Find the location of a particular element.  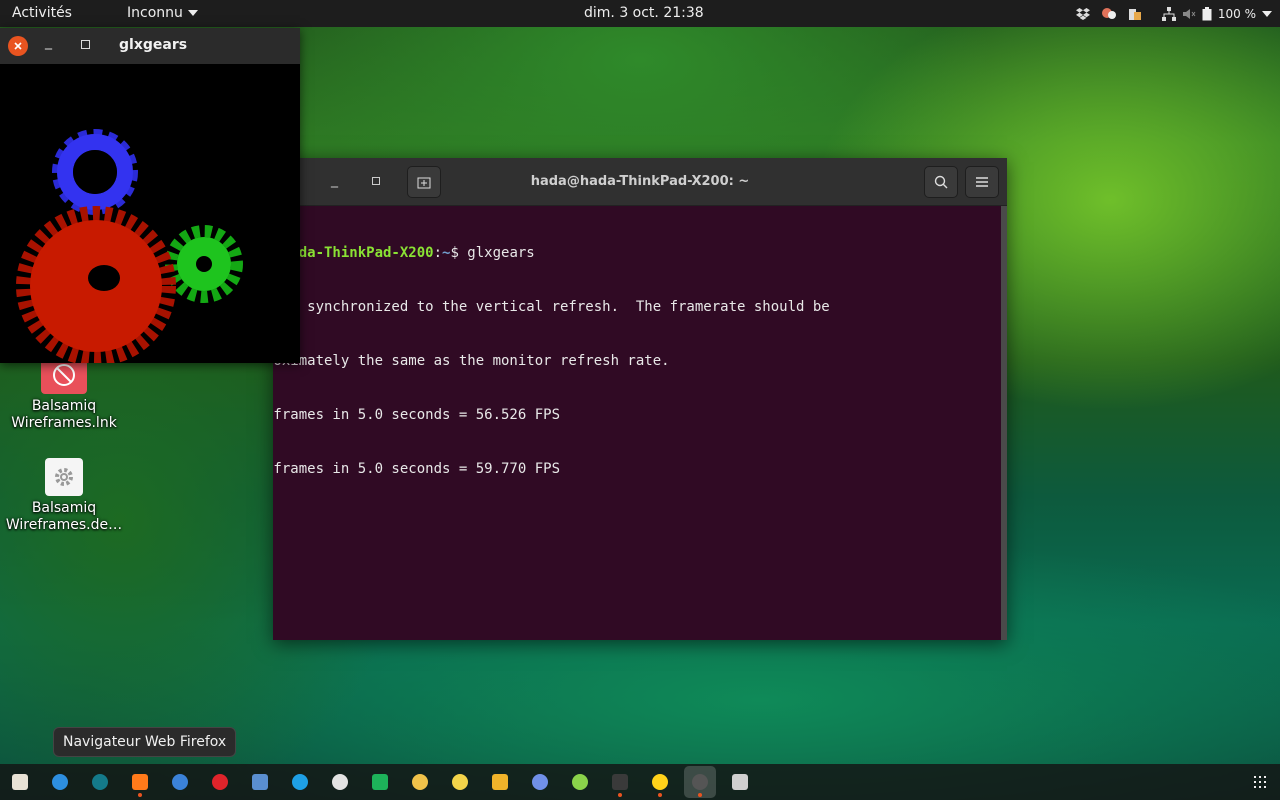

vscode-icon is located at coordinates (60, 782).